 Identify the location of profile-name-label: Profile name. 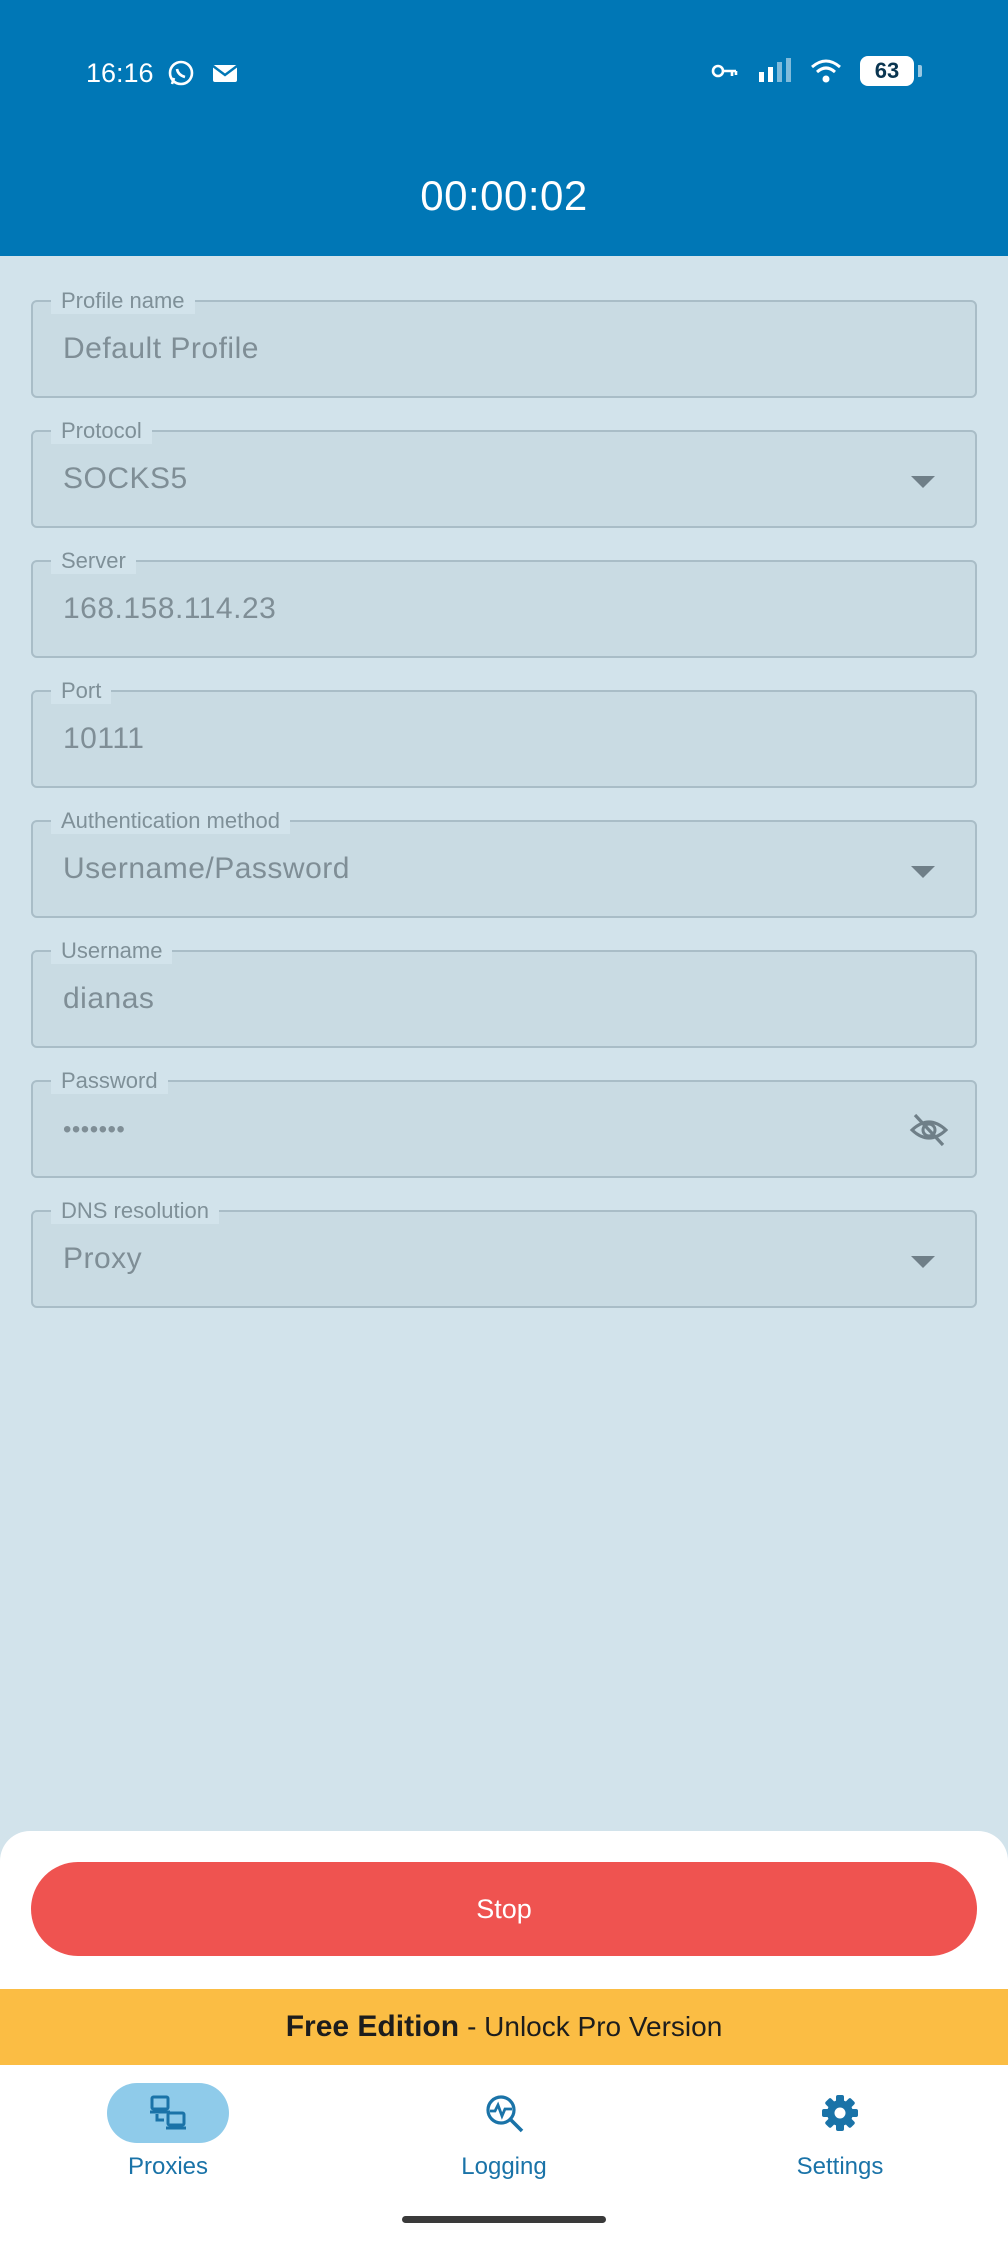
(123, 301).